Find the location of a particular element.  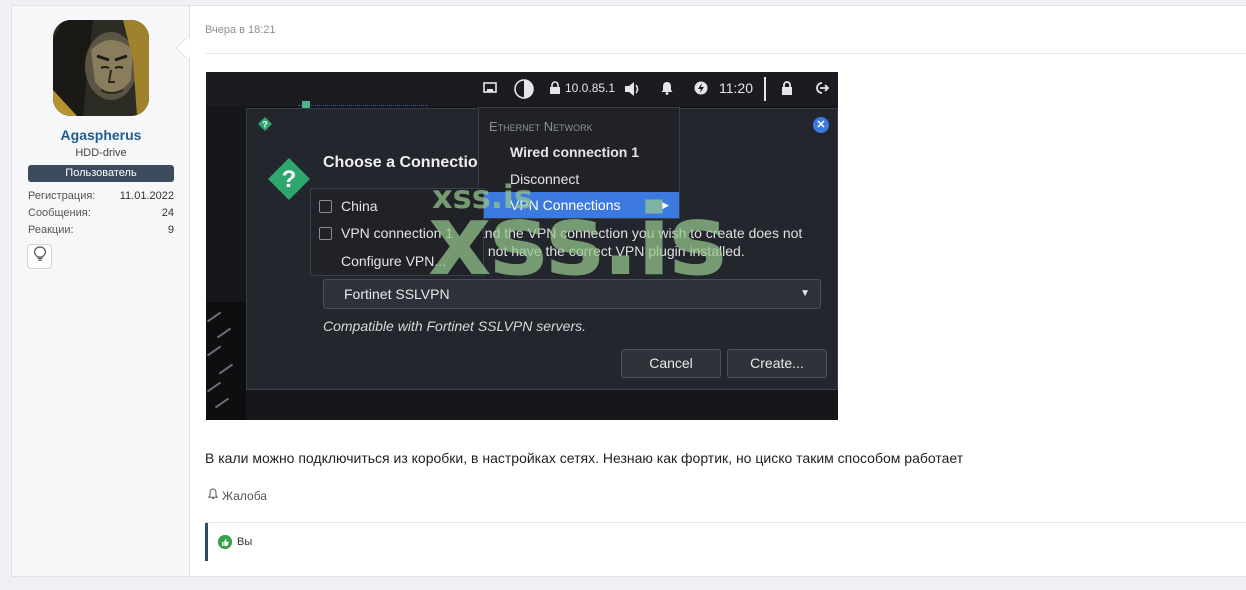

chevron-down-icon: ▼ is located at coordinates (805, 293).